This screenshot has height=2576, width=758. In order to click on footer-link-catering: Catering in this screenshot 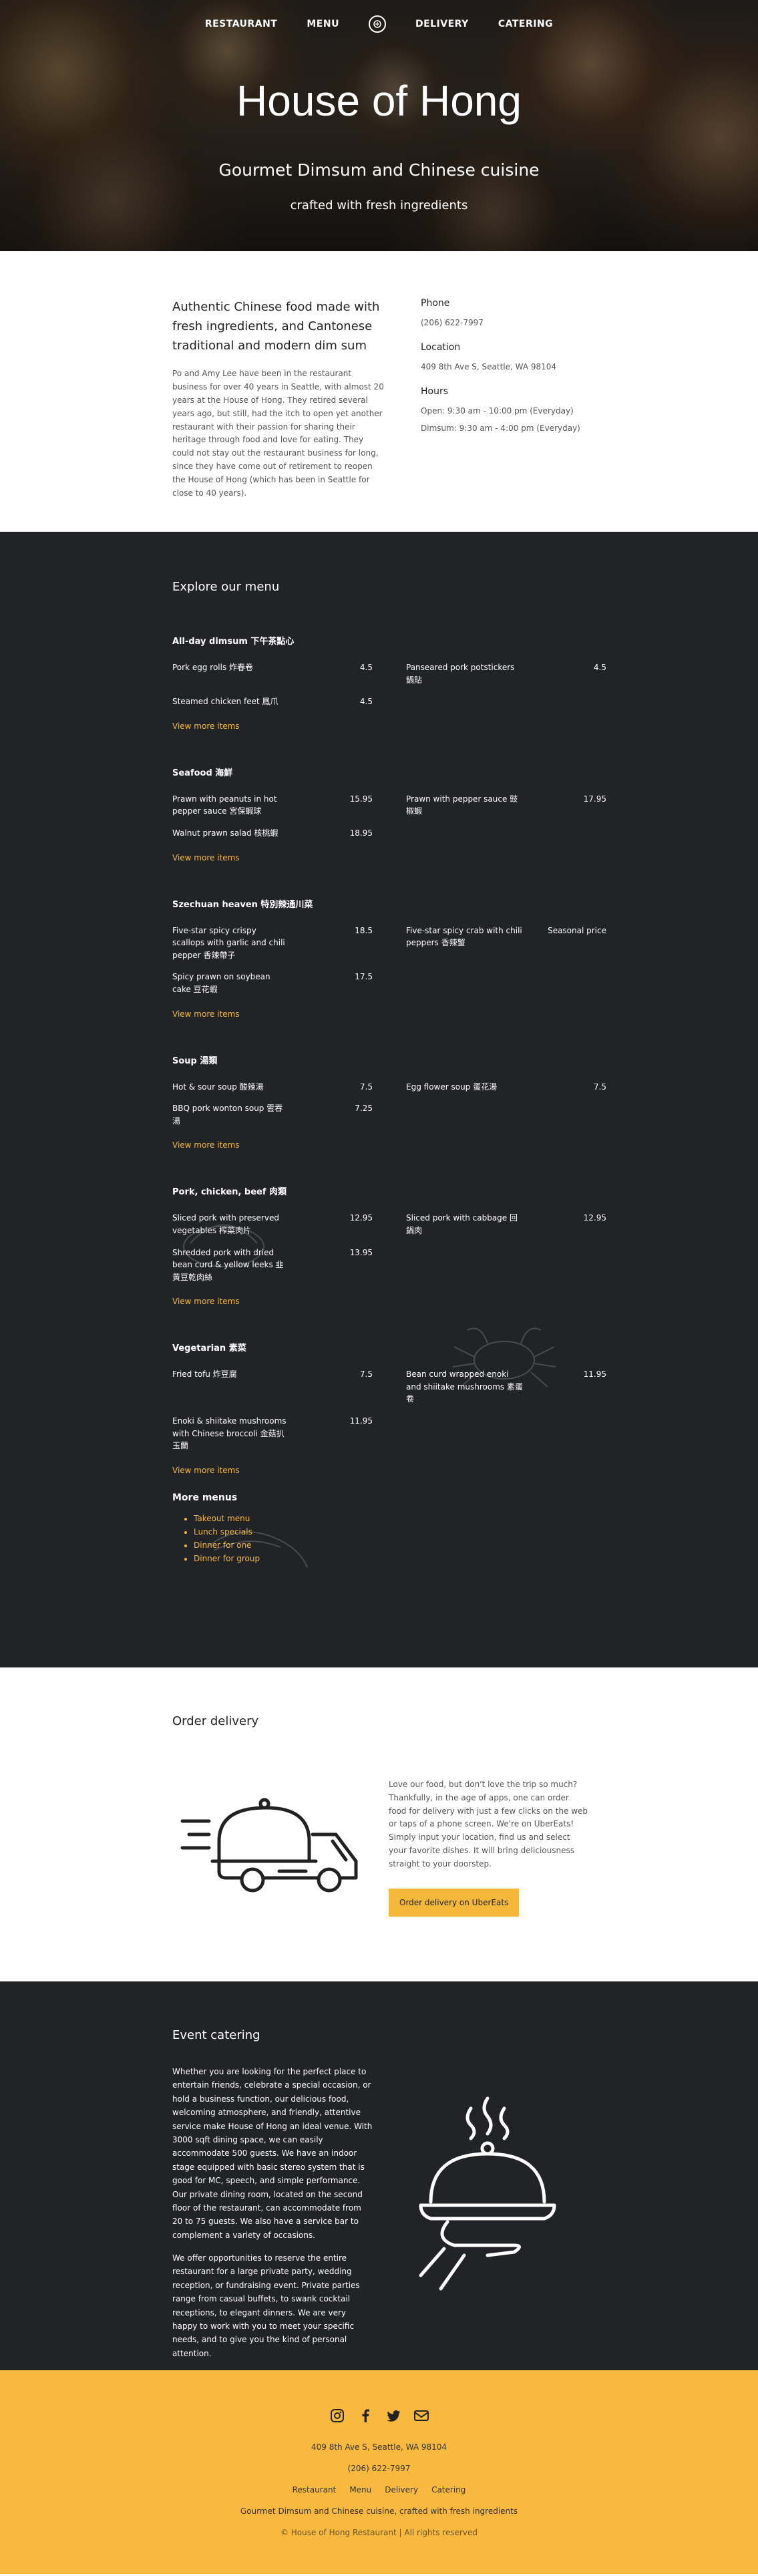, I will do `click(448, 2489)`.